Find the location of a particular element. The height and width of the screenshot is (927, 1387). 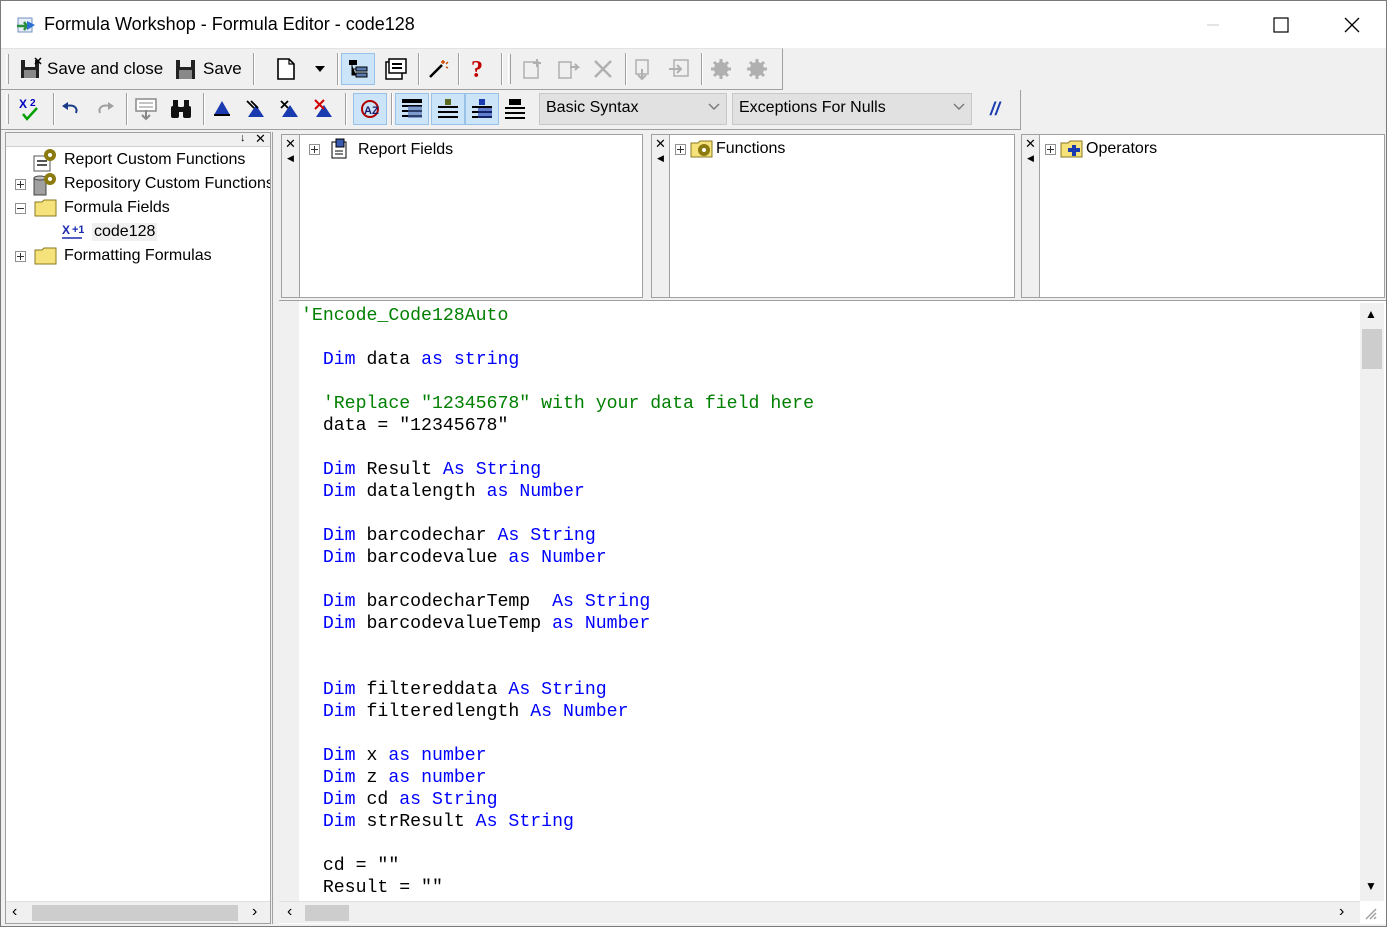

code-line: Dim datalength as Number is located at coordinates (557, 492).